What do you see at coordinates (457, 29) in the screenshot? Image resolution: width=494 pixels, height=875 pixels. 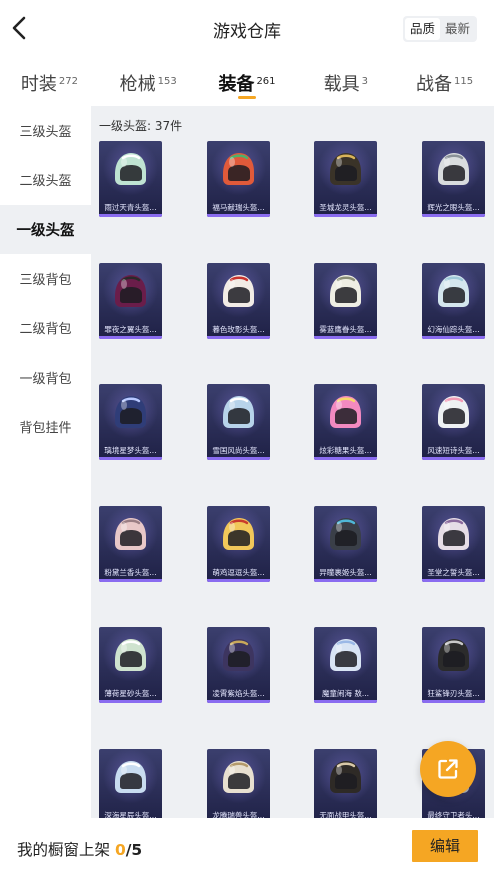 I see `sort-option-newest: 最新` at bounding box center [457, 29].